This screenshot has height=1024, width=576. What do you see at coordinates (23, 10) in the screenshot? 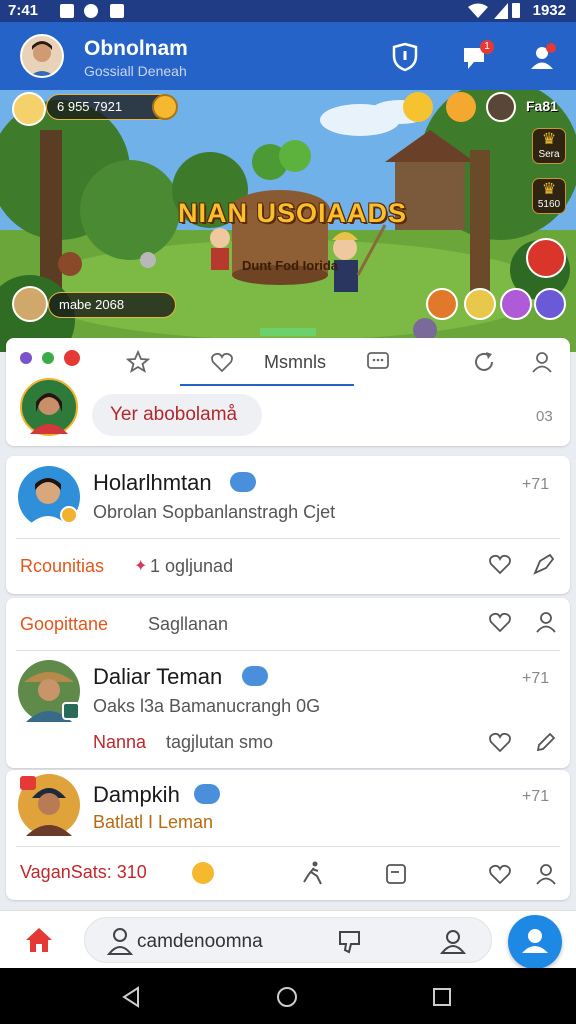
I see `status-time: 7:41` at bounding box center [23, 10].